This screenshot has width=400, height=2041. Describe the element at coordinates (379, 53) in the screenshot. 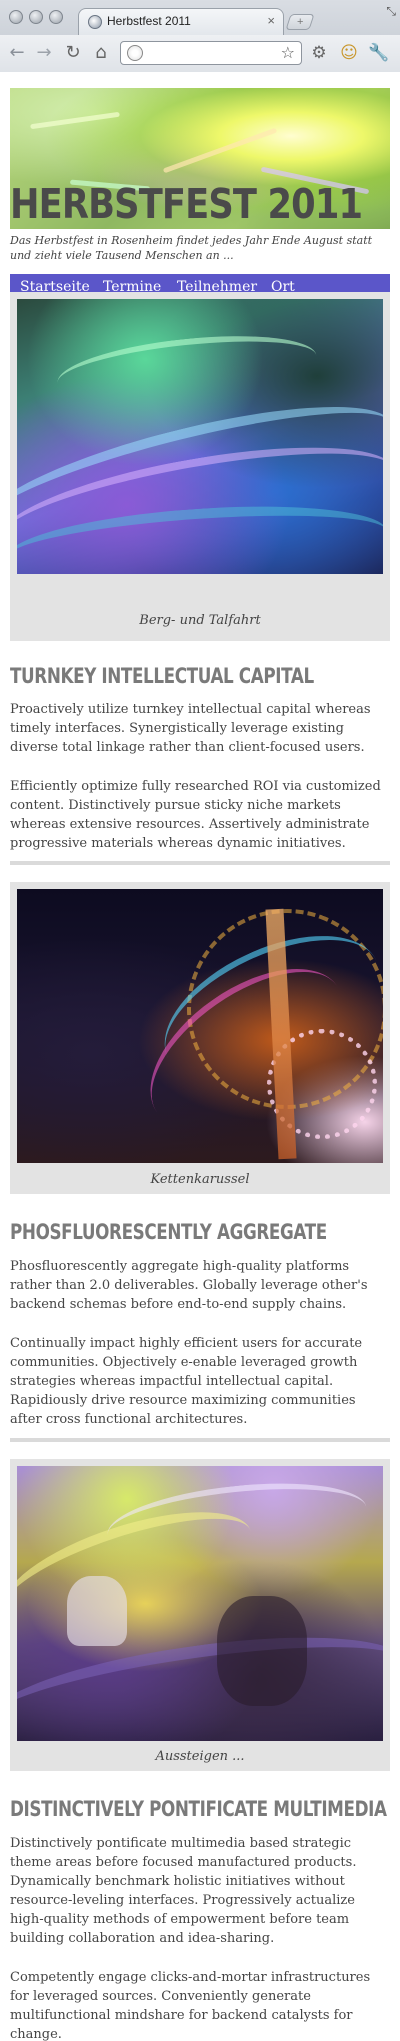

I see `wrench-menu-icon: 🔧` at that location.